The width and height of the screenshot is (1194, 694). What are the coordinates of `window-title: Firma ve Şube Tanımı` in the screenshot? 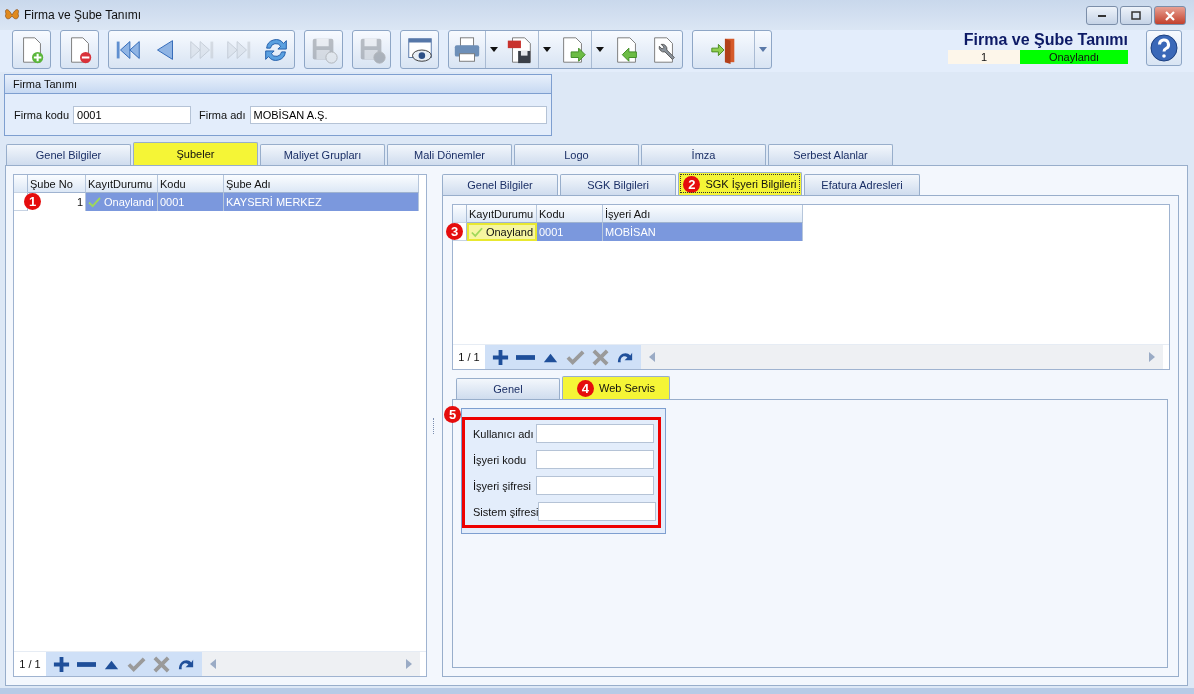 It's located at (83, 15).